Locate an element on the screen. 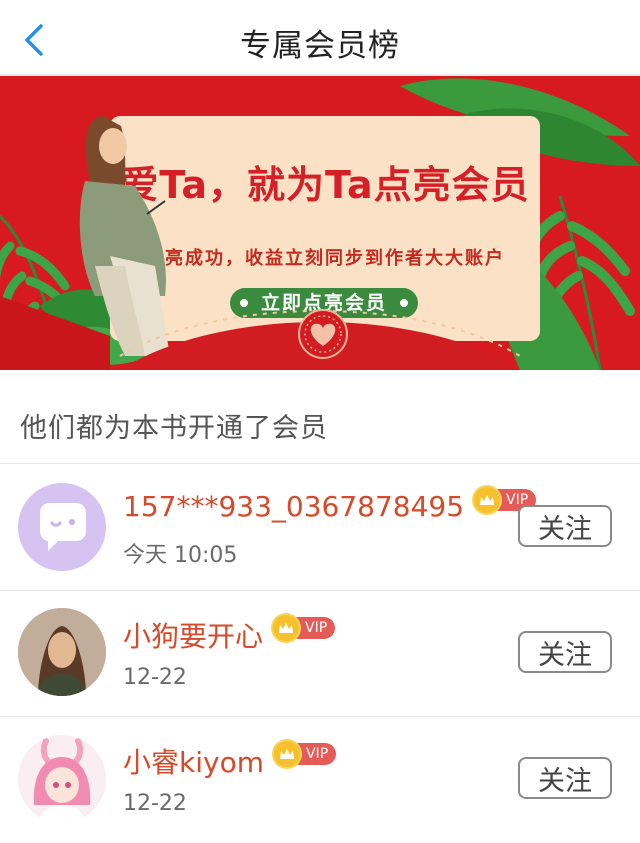  member-date: 今天 10:05 is located at coordinates (180, 555).